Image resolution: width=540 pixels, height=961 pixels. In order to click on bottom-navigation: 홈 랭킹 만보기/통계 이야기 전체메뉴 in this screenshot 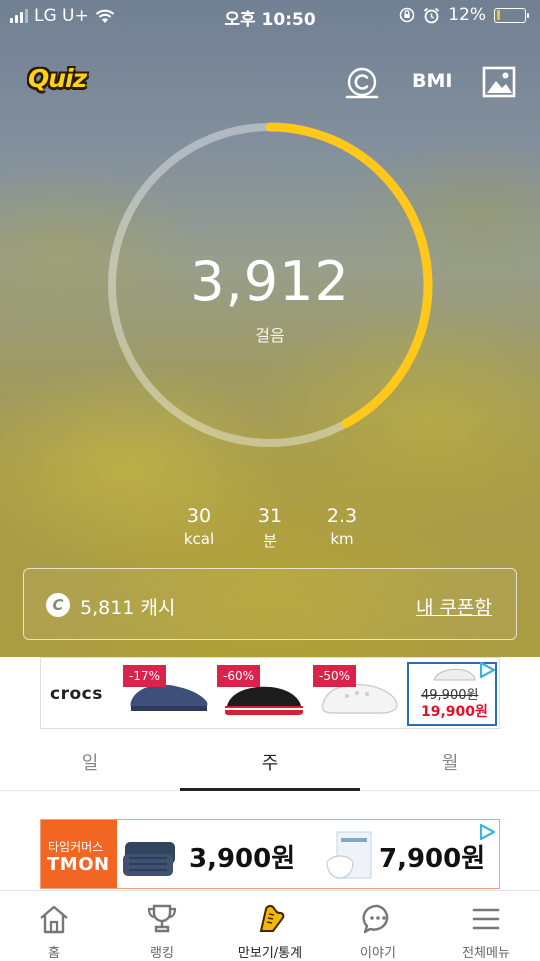, I will do `click(270, 925)`.